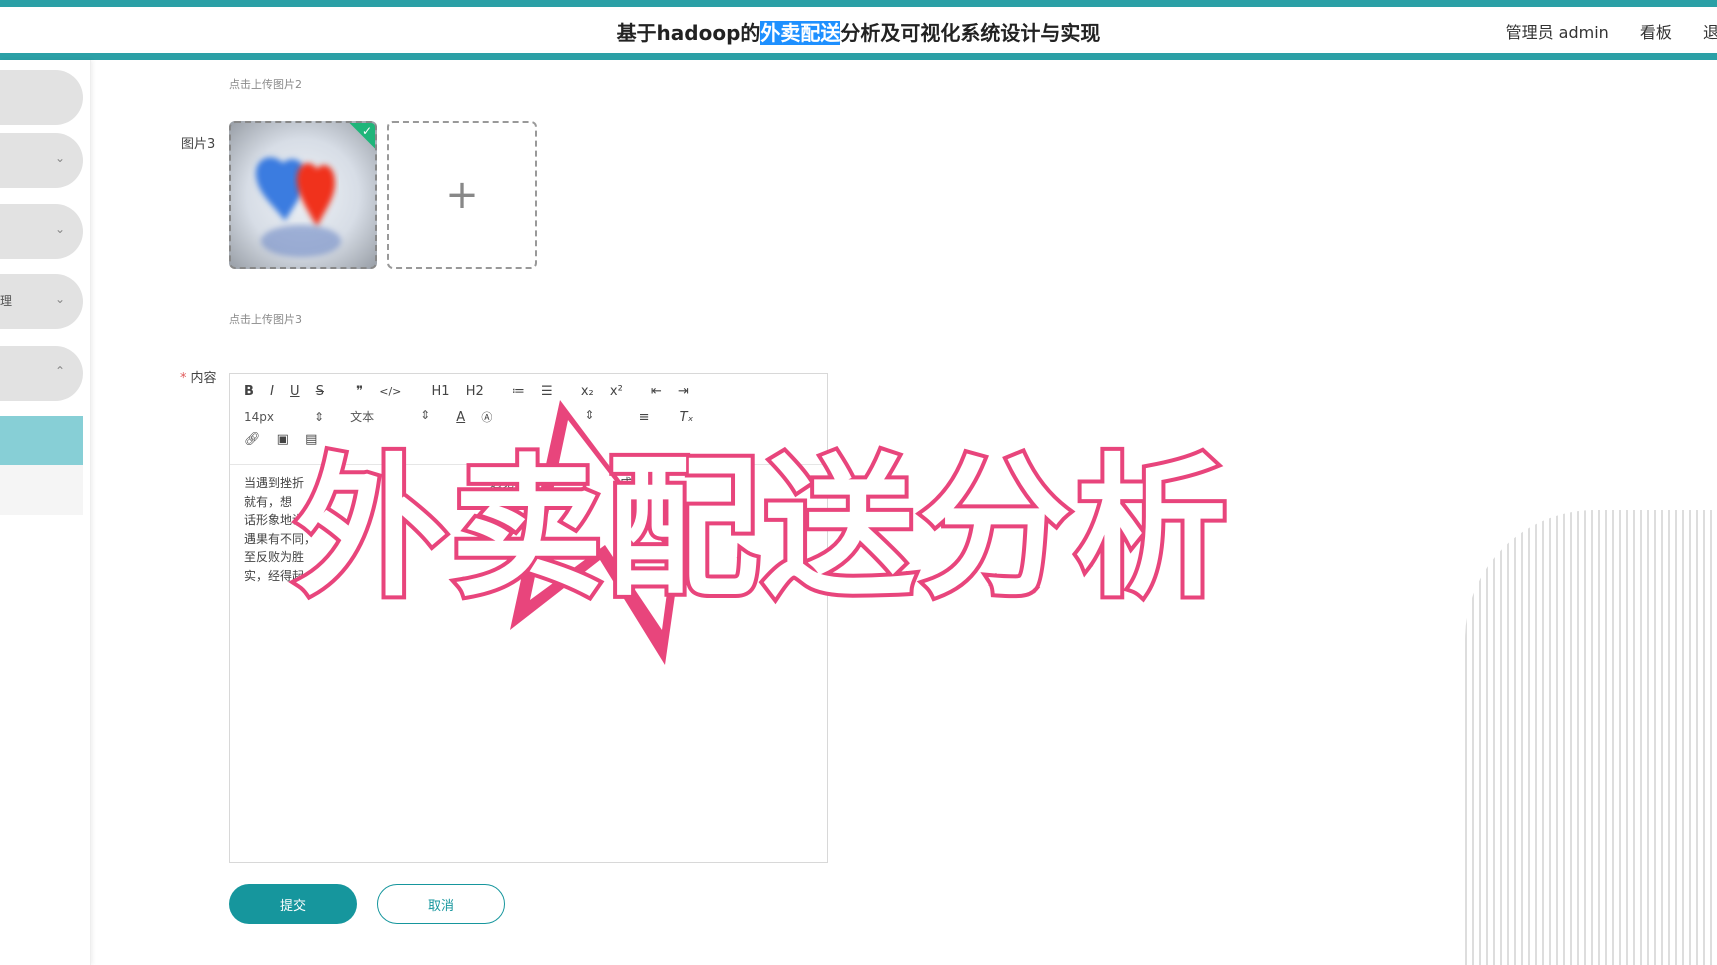 This screenshot has height=965, width=1717. What do you see at coordinates (265, 84) in the screenshot?
I see `image2-upload-hint: 点击上传图片2` at bounding box center [265, 84].